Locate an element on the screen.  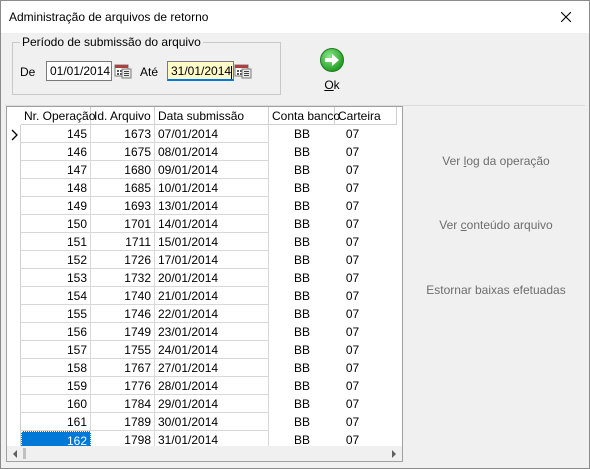
table-row: 154 1740 21/01/2014 BB 07 is located at coordinates (211, 296).